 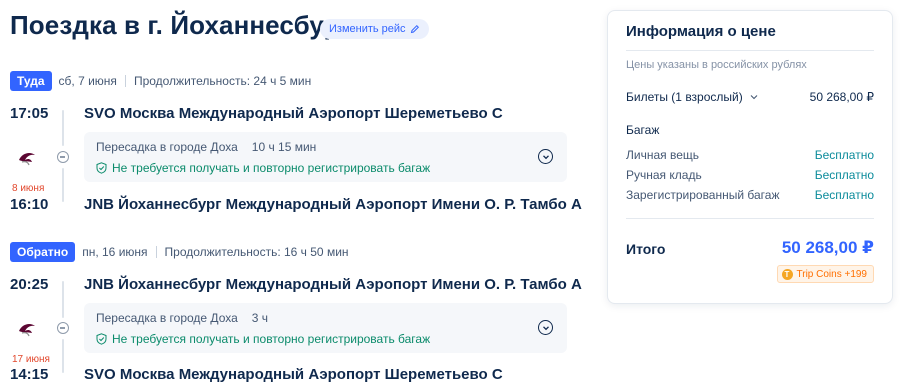 I want to click on change-flight-button: Изменить рейс, so click(x=374, y=29).